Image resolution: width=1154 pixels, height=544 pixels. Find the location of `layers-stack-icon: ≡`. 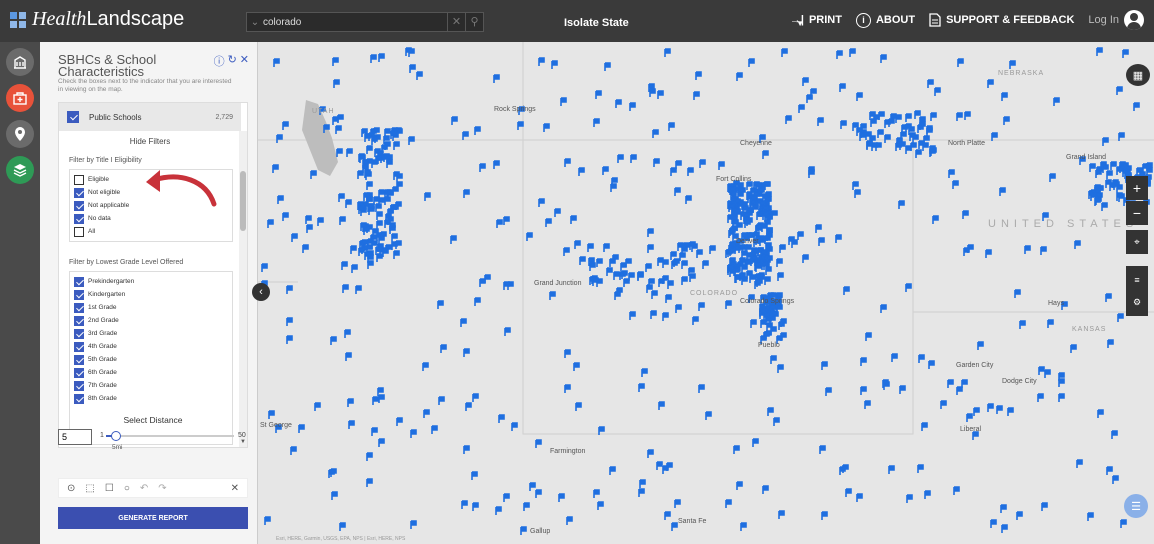

layers-stack-icon: ≡ is located at coordinates (1136, 280).